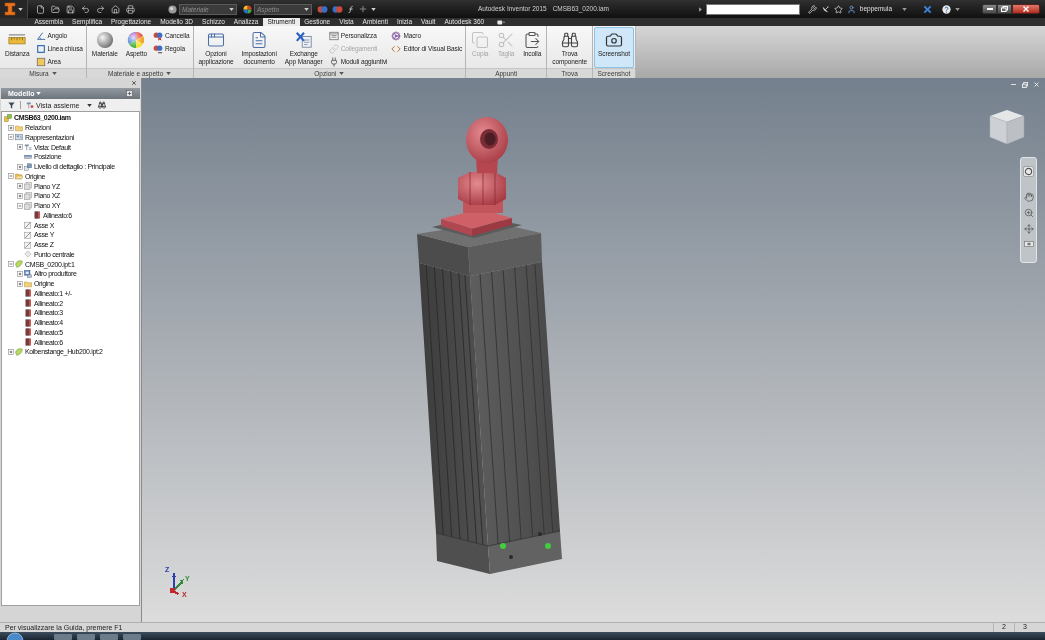 This screenshot has height=640, width=1045. Describe the element at coordinates (28, 254) in the screenshot. I see `diamond-icon` at that location.